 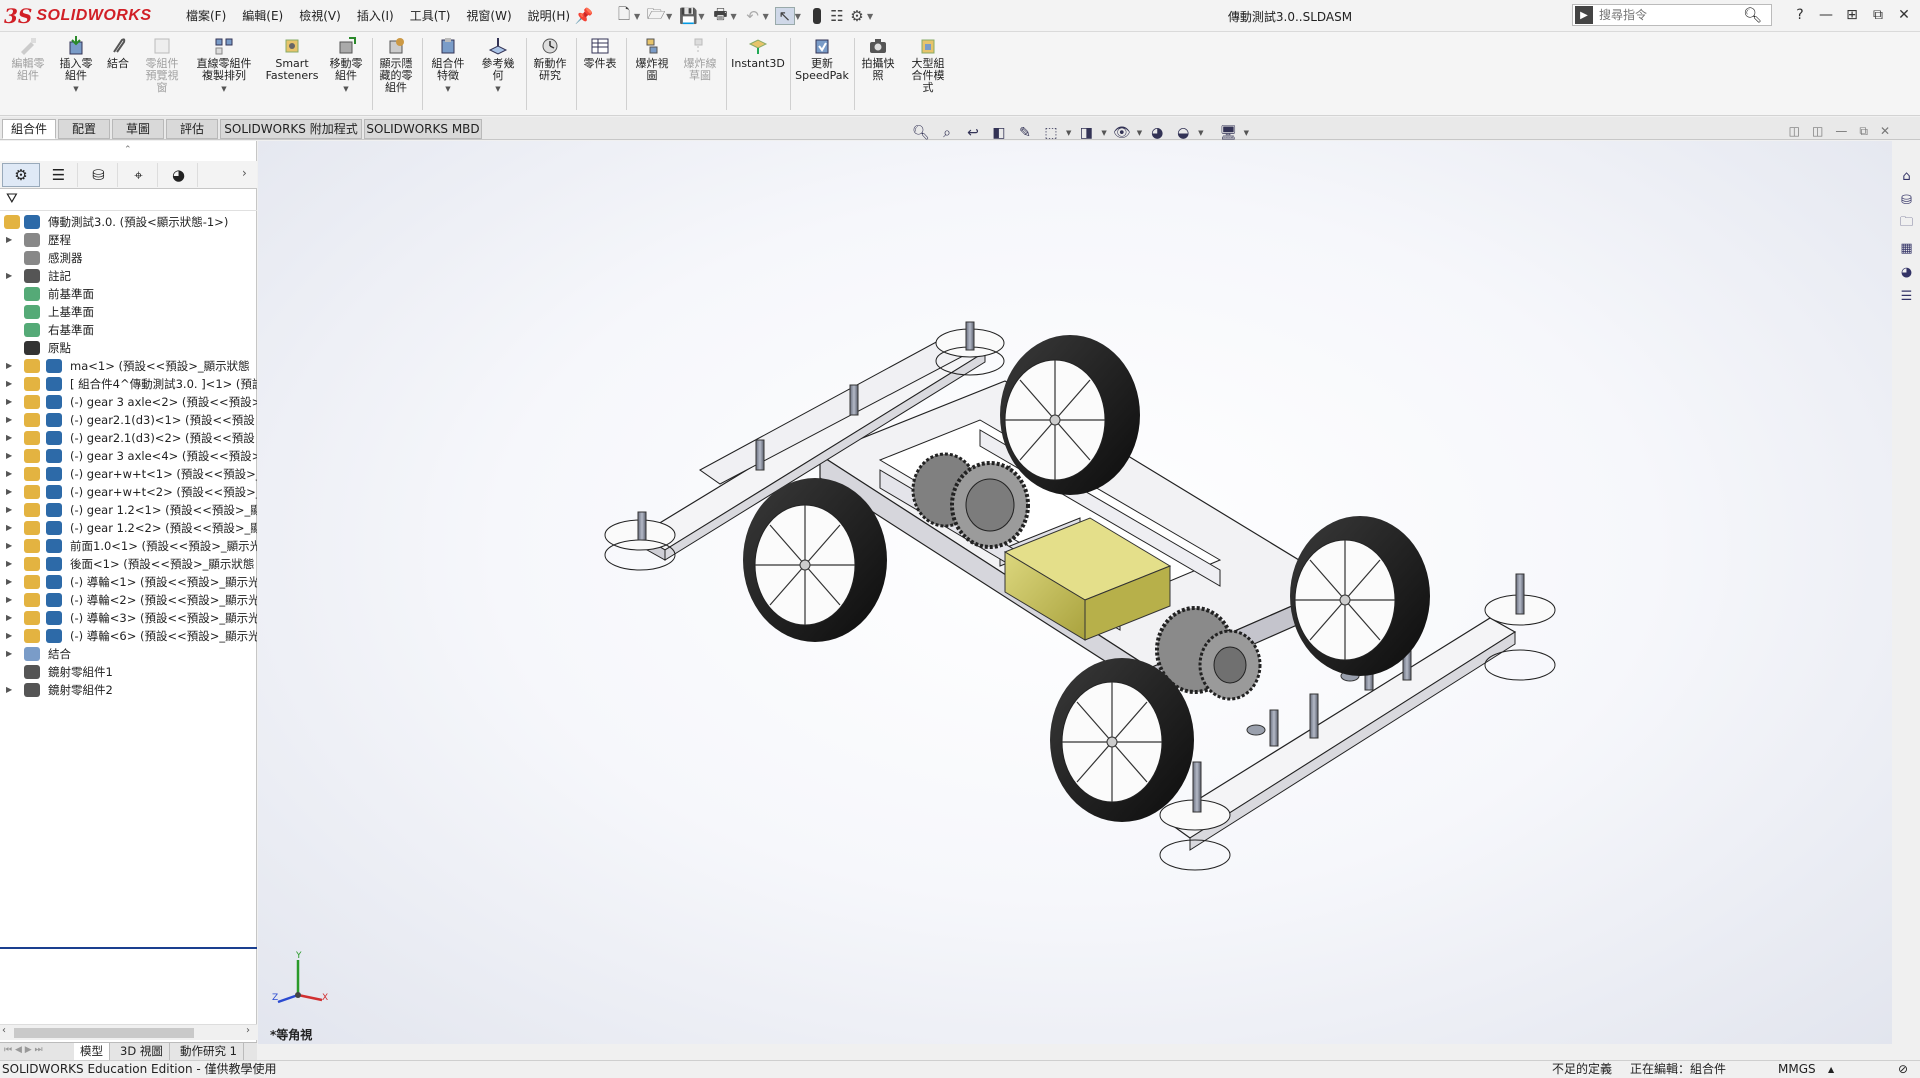 I want to click on bill-of-materials-button: 零件表, so click(x=600, y=53).